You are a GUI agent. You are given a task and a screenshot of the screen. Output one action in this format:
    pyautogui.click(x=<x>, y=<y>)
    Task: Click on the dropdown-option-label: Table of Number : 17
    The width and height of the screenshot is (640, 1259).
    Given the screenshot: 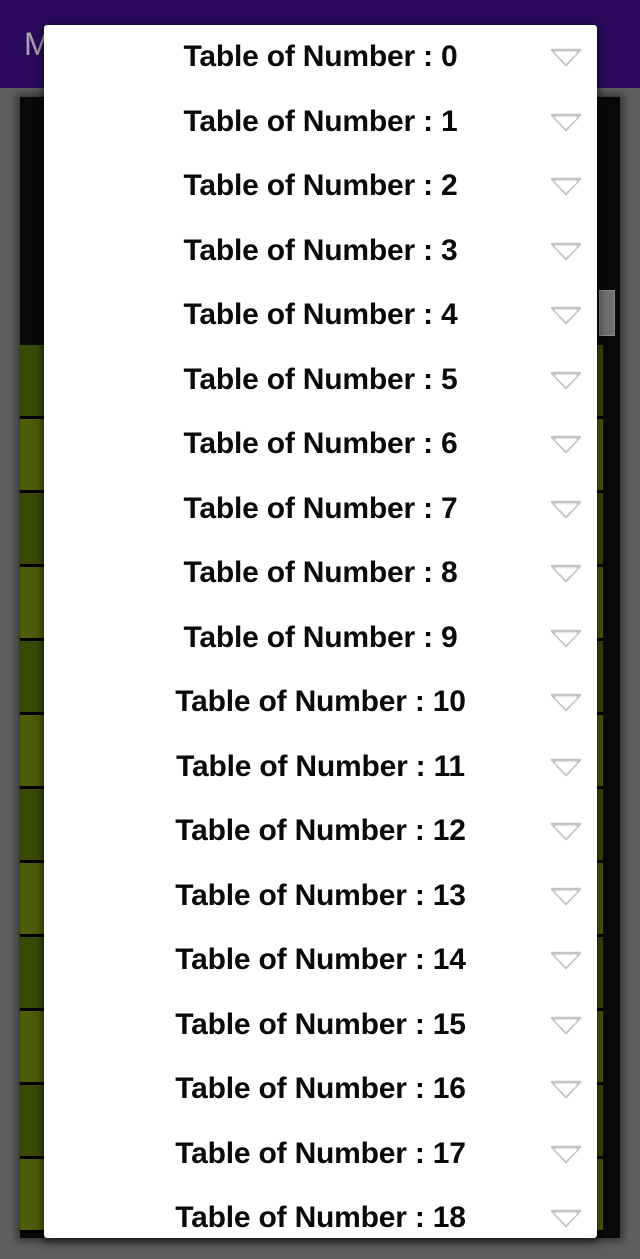 What is the action you would take?
    pyautogui.click(x=320, y=1153)
    